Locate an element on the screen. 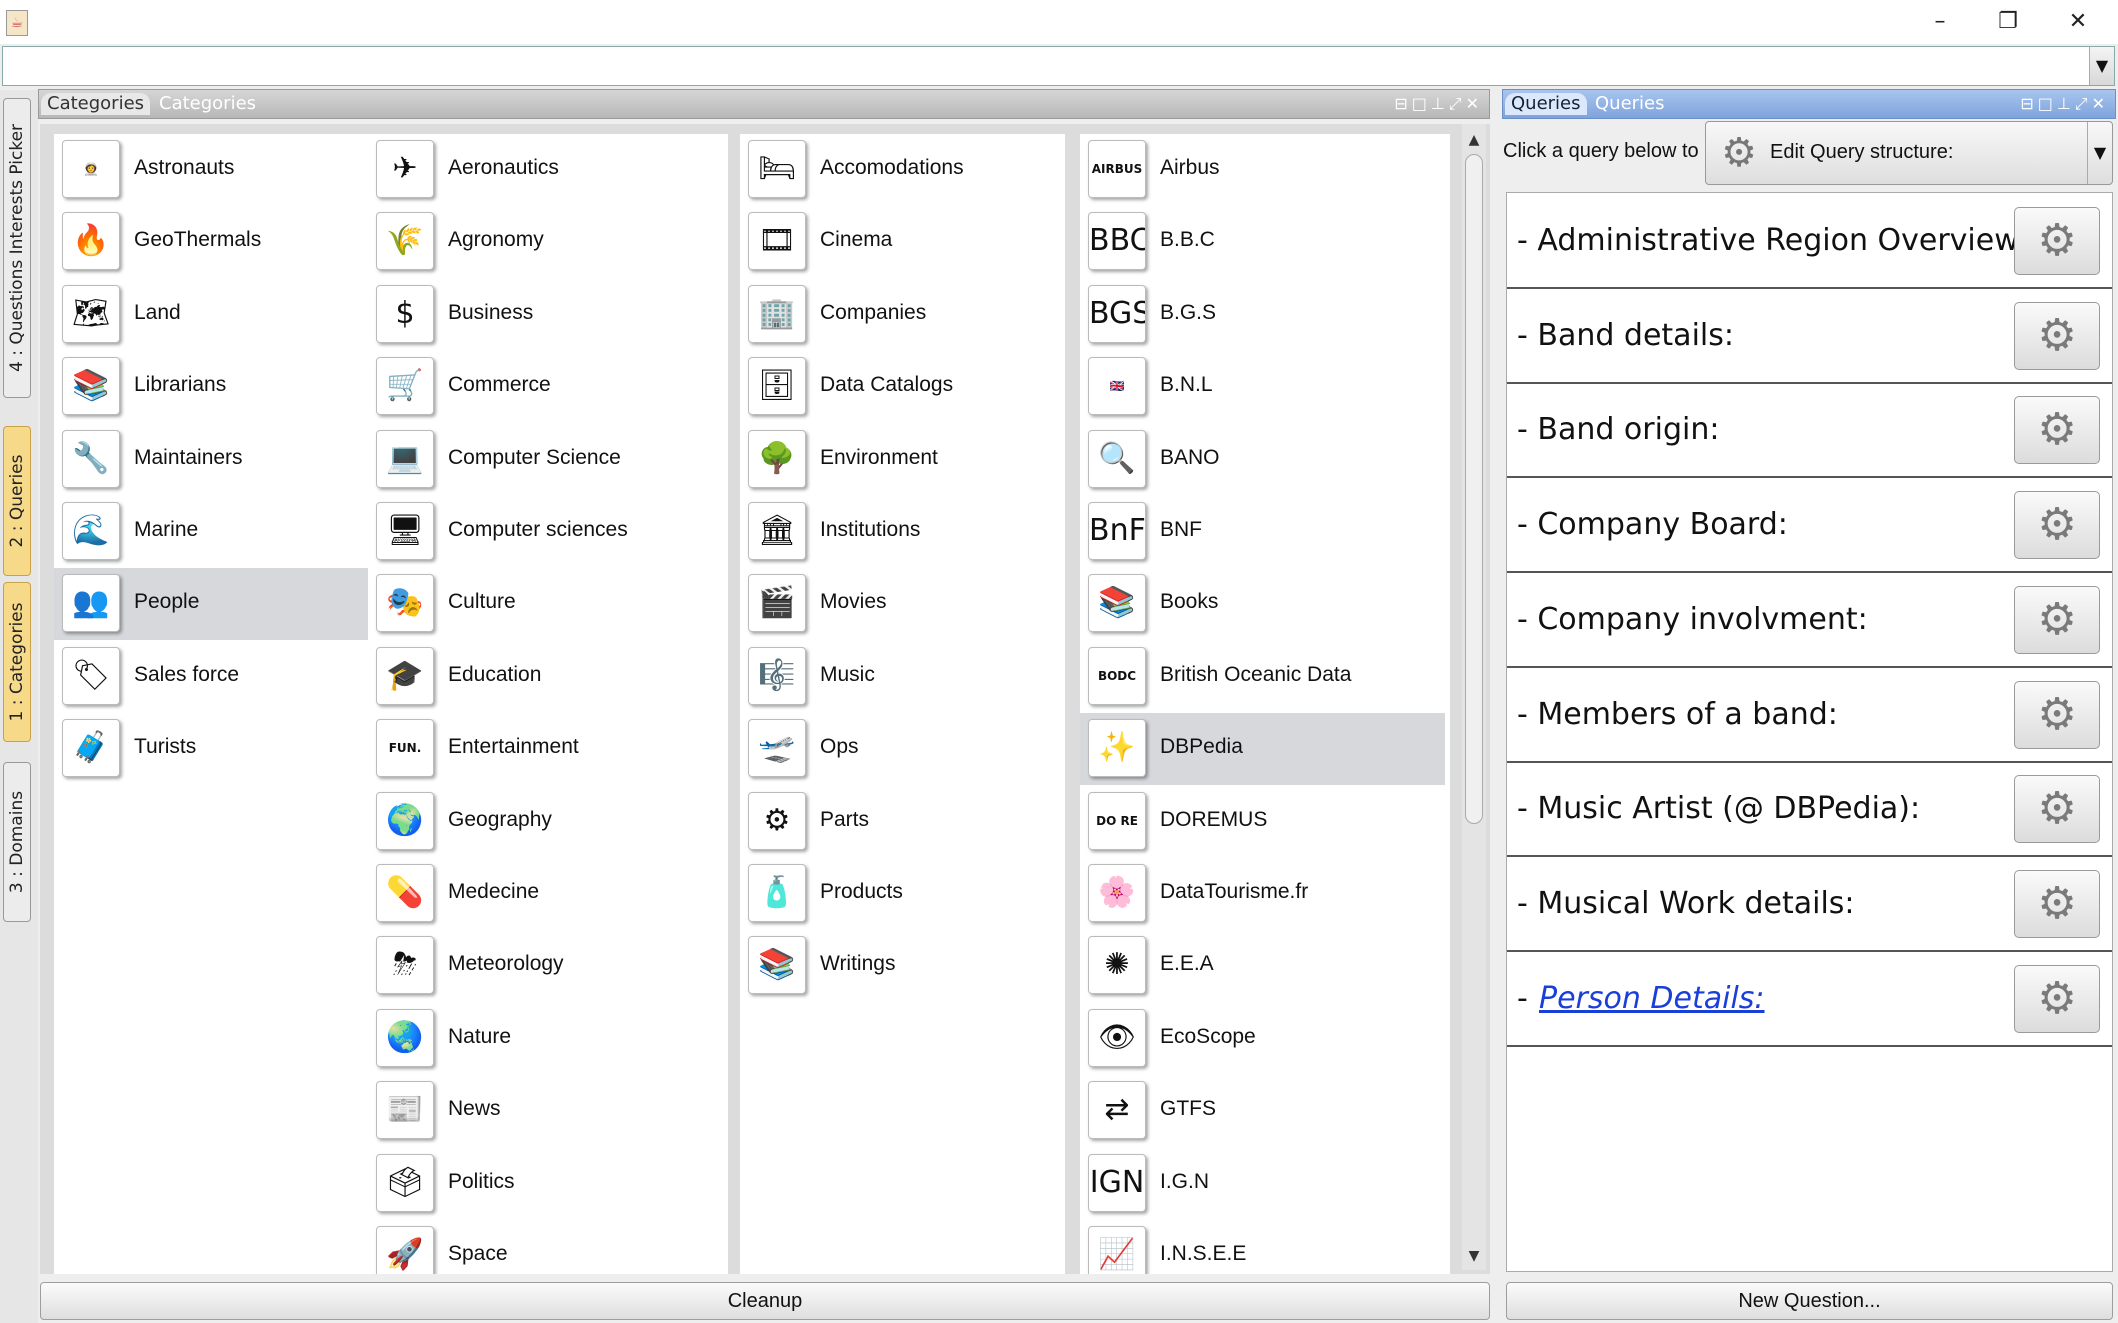 The height and width of the screenshot is (1323, 2118). category-item: 🏛 Institutions is located at coordinates (902, 532).